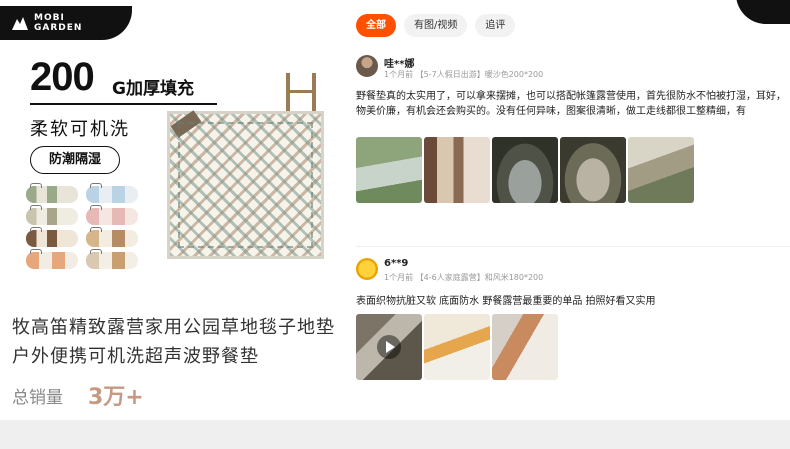 Image resolution: width=790 pixels, height=449 pixels. I want to click on swatch-sand, so click(112, 237).